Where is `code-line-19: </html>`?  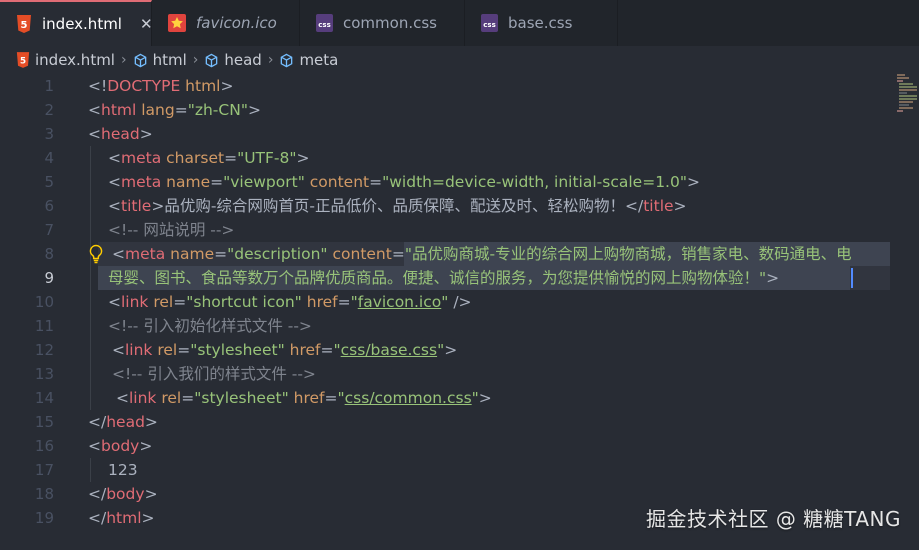
code-line-19: </html> is located at coordinates (121, 518).